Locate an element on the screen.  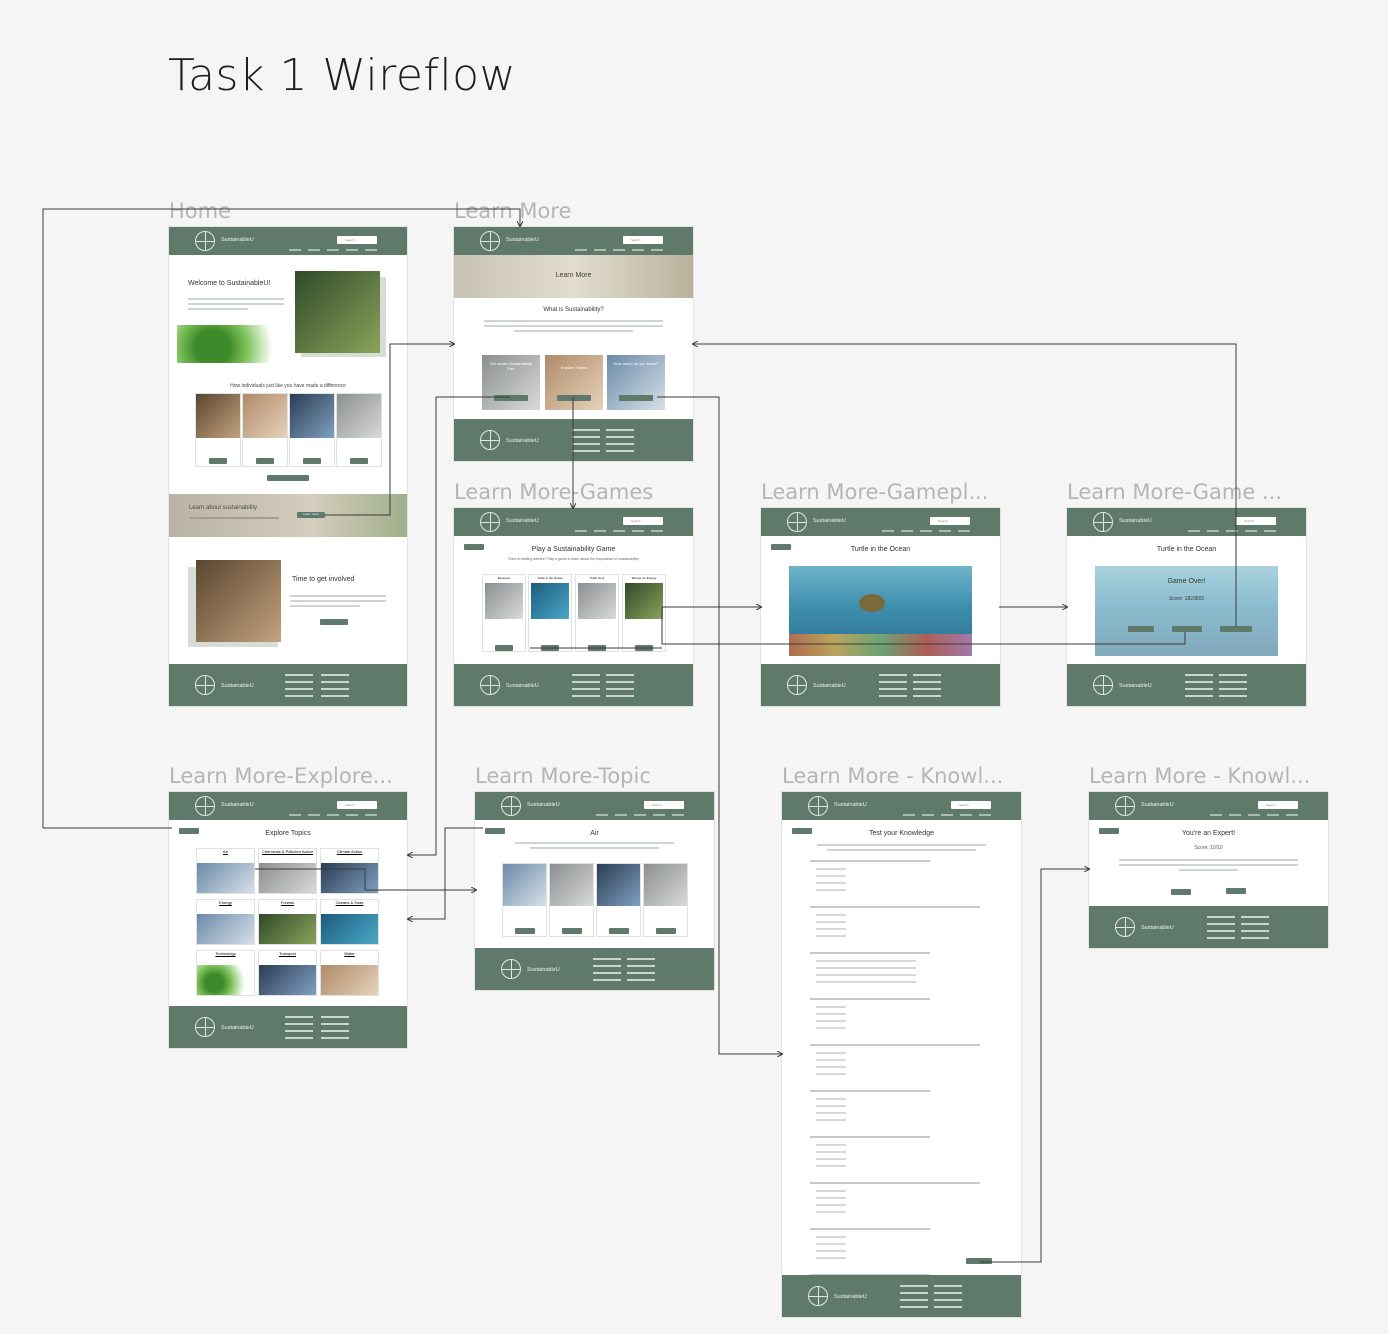
game-card: Ecoscore is located at coordinates (504, 613).